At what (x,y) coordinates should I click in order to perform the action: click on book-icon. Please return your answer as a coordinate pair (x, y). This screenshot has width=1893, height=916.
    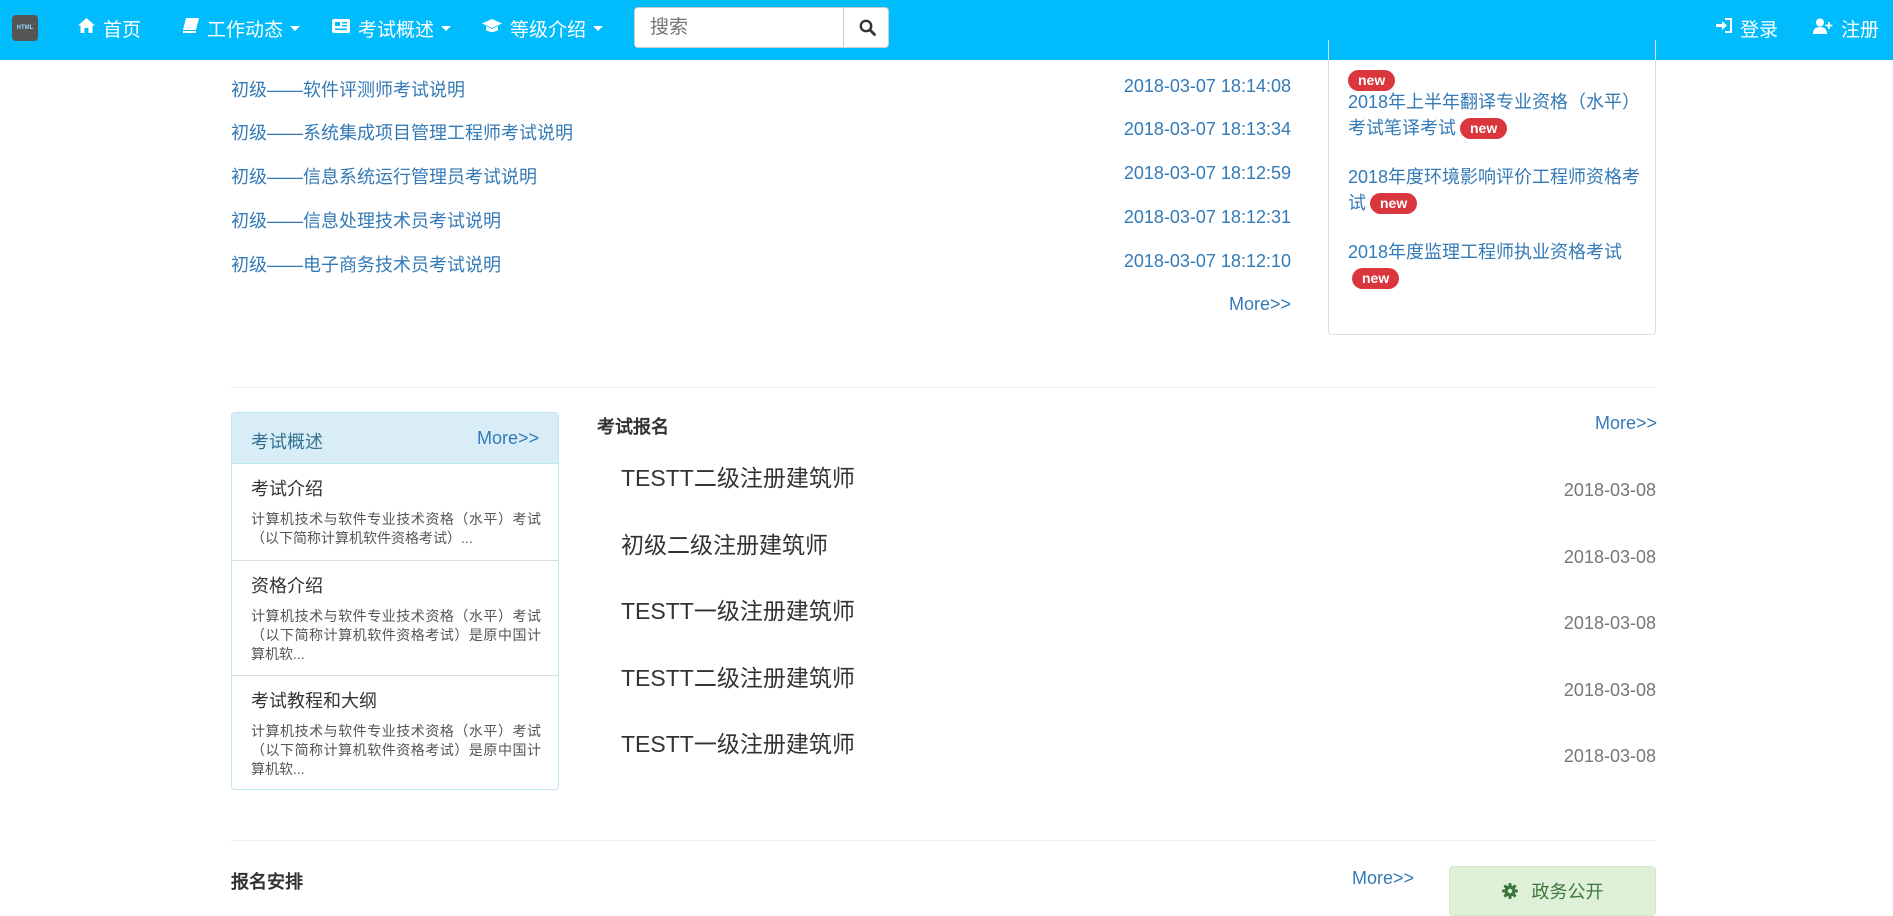
    Looking at the image, I should click on (191, 28).